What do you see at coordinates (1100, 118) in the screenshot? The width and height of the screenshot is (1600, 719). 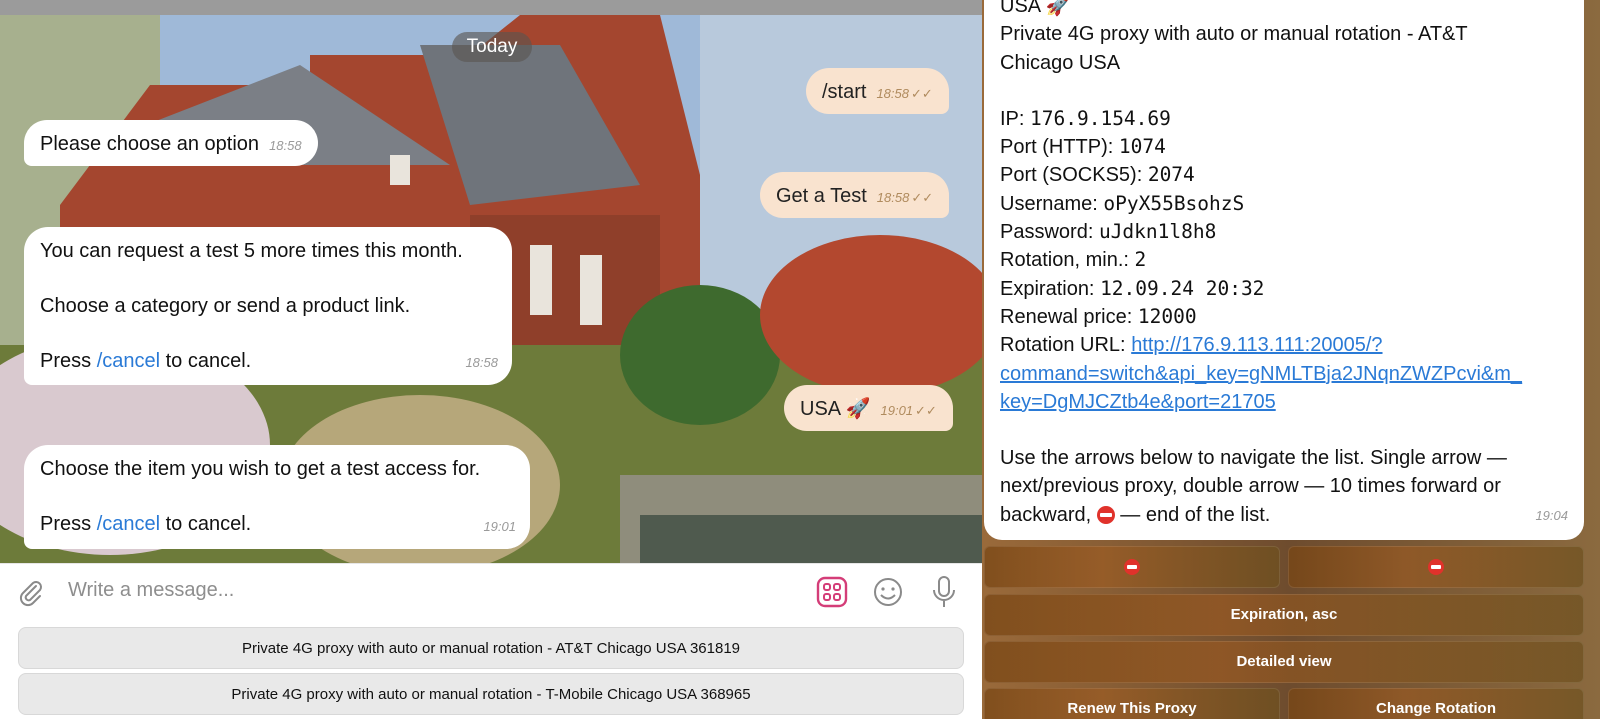 I see `ip-value: 176.9.154.69` at bounding box center [1100, 118].